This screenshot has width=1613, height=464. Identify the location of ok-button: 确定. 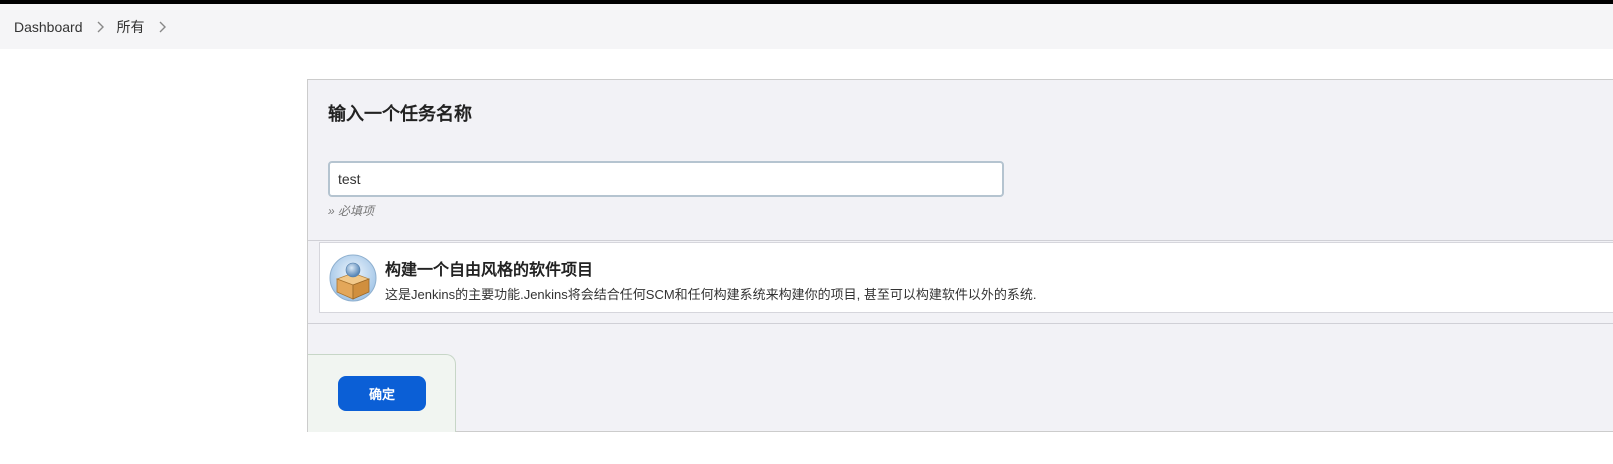
(382, 393).